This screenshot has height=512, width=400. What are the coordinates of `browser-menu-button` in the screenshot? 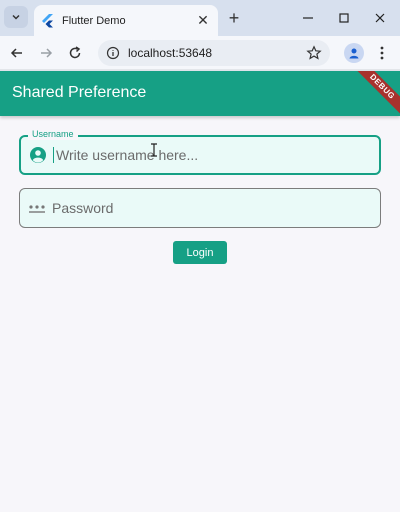 It's located at (382, 53).